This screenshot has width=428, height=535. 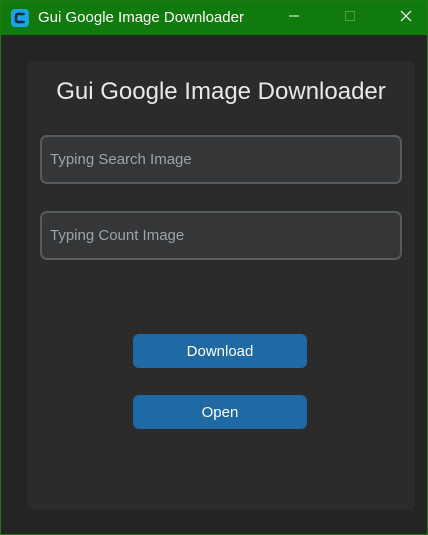 What do you see at coordinates (141, 17) in the screenshot?
I see `window-title: Gui Google Image Downloader` at bounding box center [141, 17].